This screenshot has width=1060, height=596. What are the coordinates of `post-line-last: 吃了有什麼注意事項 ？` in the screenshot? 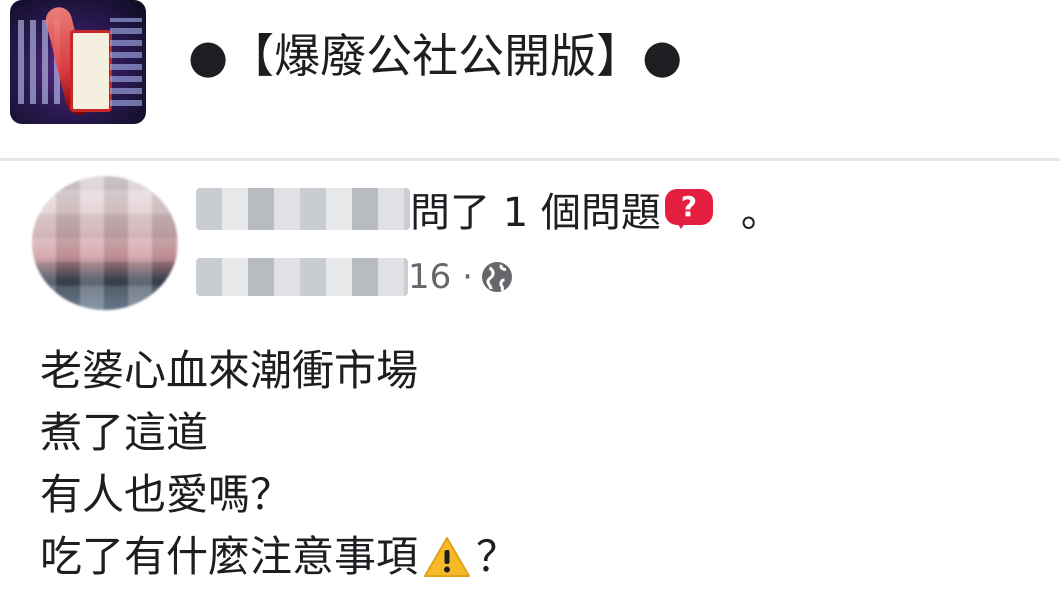 It's located at (279, 557).